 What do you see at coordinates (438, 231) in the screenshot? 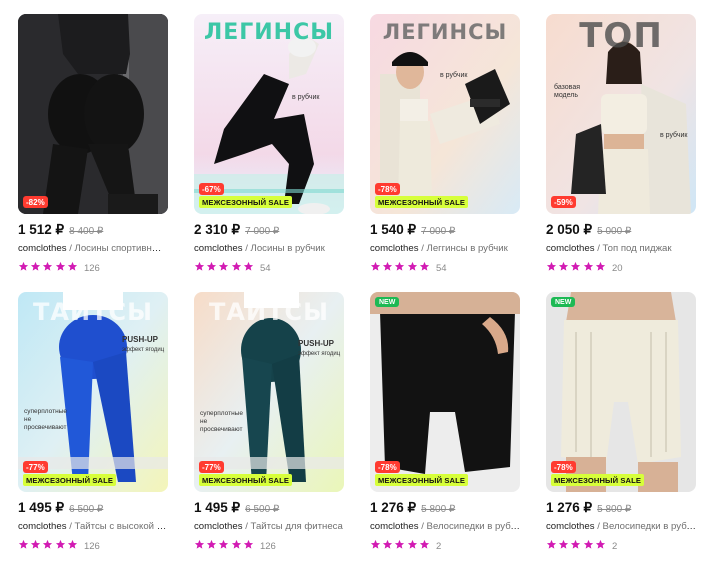
I see `old-price: 7 000 ₽` at bounding box center [438, 231].